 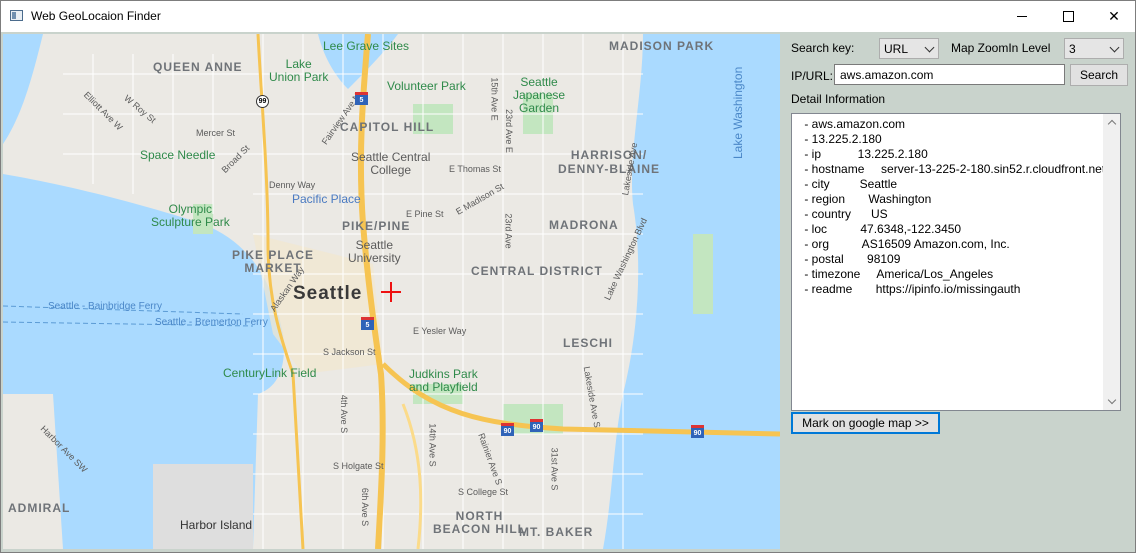 What do you see at coordinates (365, 507) in the screenshot?
I see `map-label-street: 6th Ave S` at bounding box center [365, 507].